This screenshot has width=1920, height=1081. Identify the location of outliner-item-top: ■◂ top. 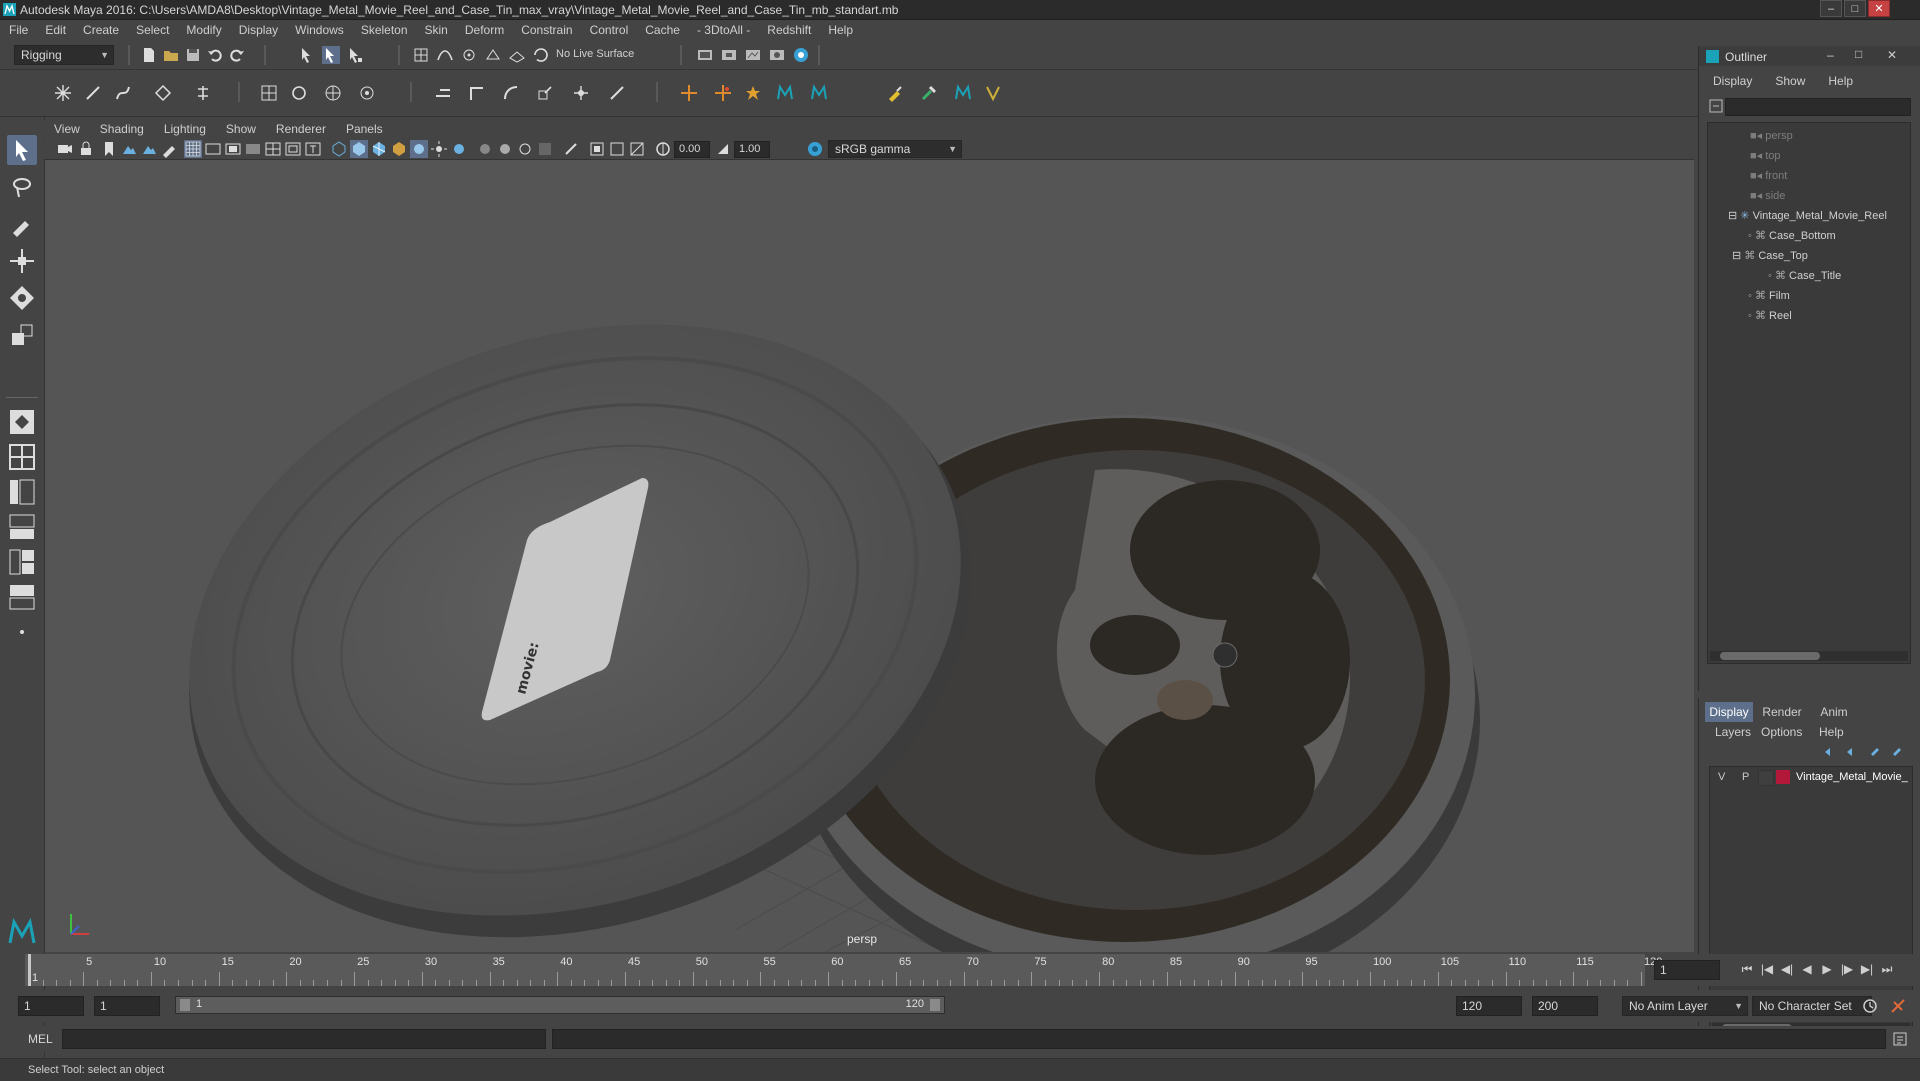
(1765, 158).